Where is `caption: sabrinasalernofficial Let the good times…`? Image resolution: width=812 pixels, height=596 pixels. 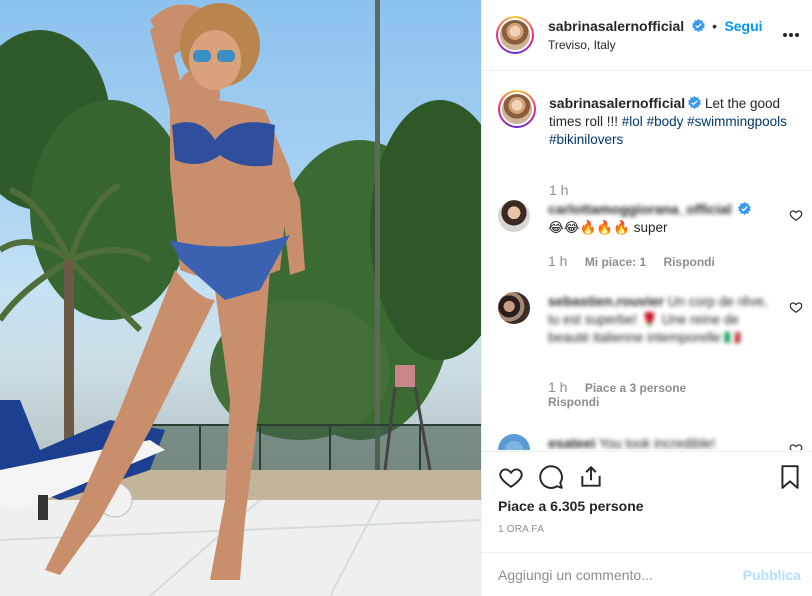
caption: sabrinasalernofficial Let the good times… is located at coordinates (650, 144).